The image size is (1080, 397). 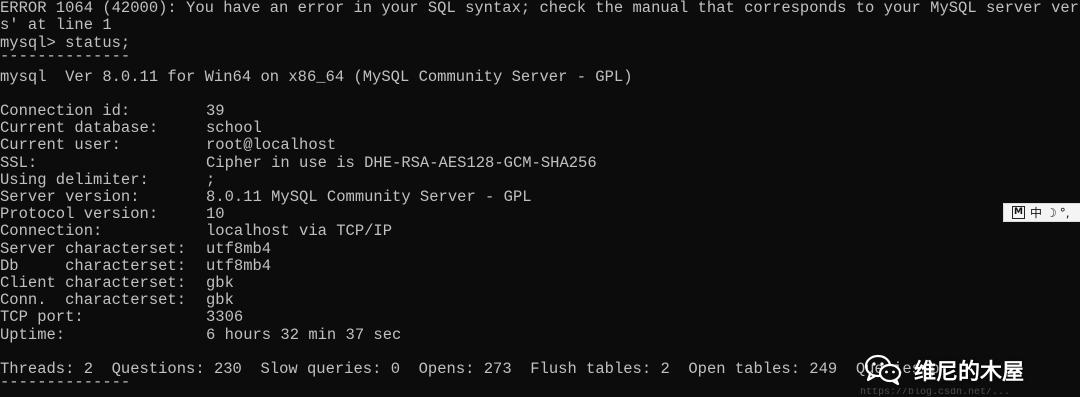 I want to click on status-key: Using delimiter:, so click(x=74, y=179).